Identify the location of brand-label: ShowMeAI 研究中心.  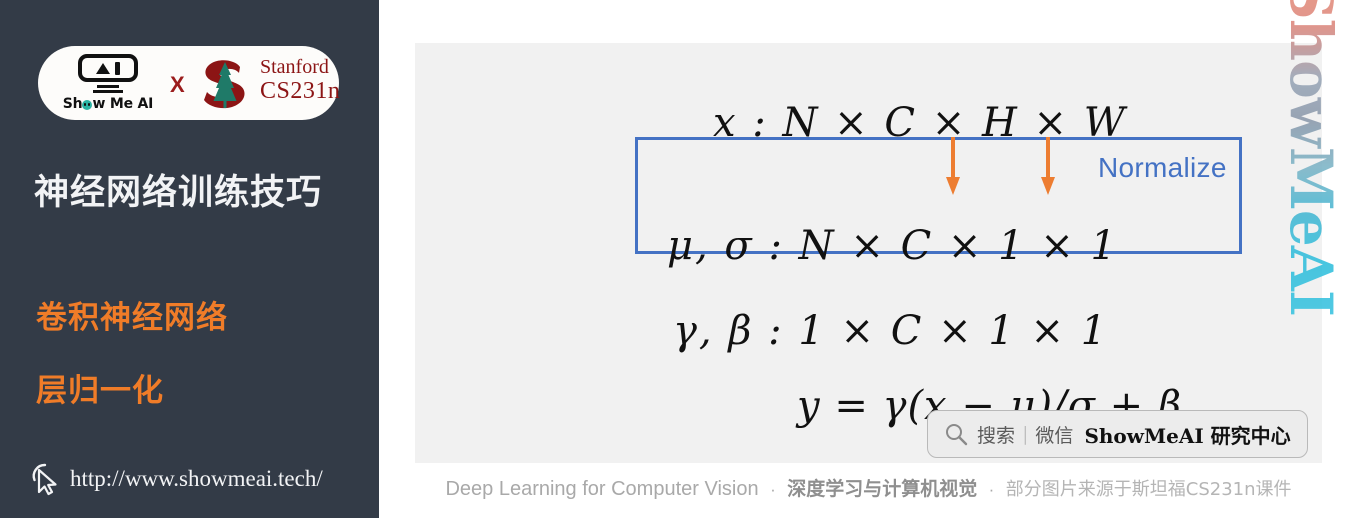
(1187, 435).